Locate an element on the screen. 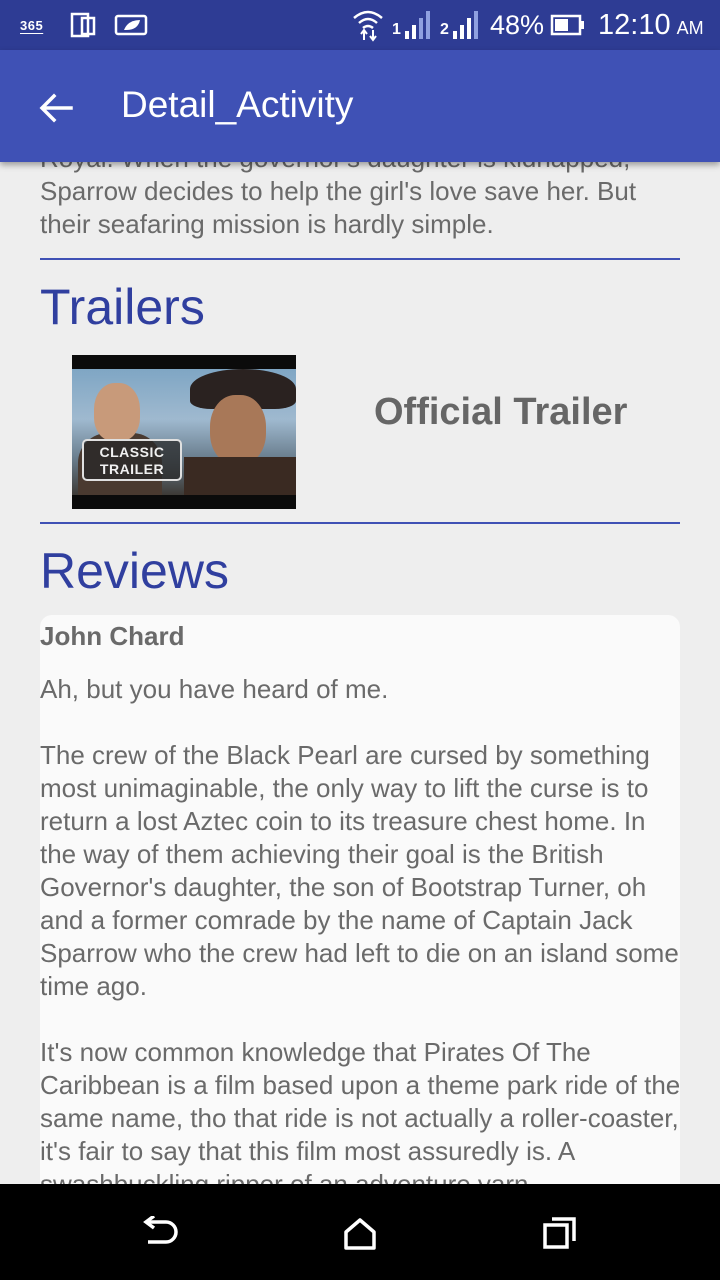  volte-indicator: 365 is located at coordinates (32, 25).